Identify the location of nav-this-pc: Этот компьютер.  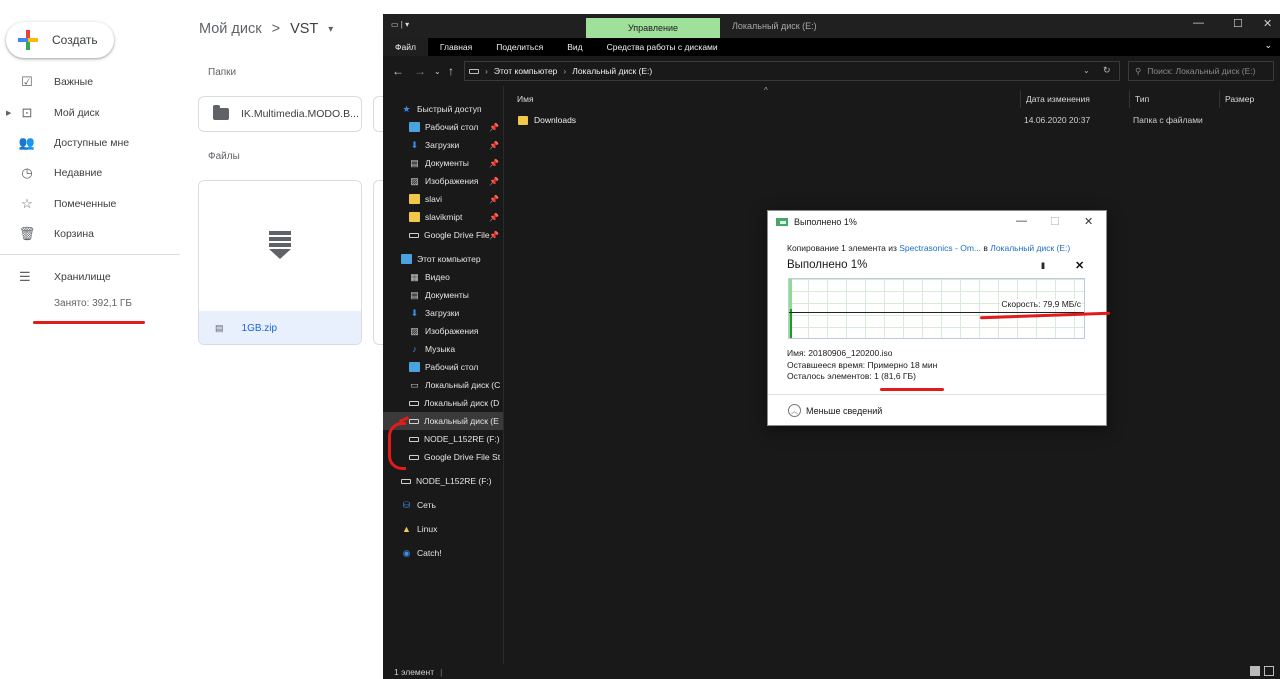
(443, 259).